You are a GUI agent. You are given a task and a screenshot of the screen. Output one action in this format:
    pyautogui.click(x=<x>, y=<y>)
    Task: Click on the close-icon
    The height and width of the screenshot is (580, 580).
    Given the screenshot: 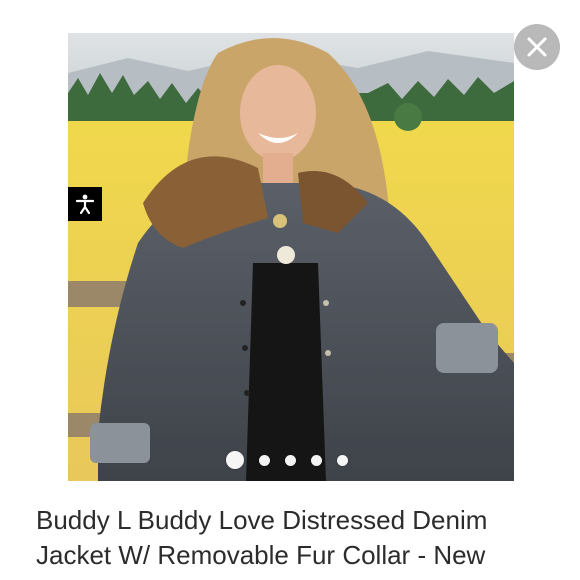 What is the action you would take?
    pyautogui.click(x=537, y=47)
    